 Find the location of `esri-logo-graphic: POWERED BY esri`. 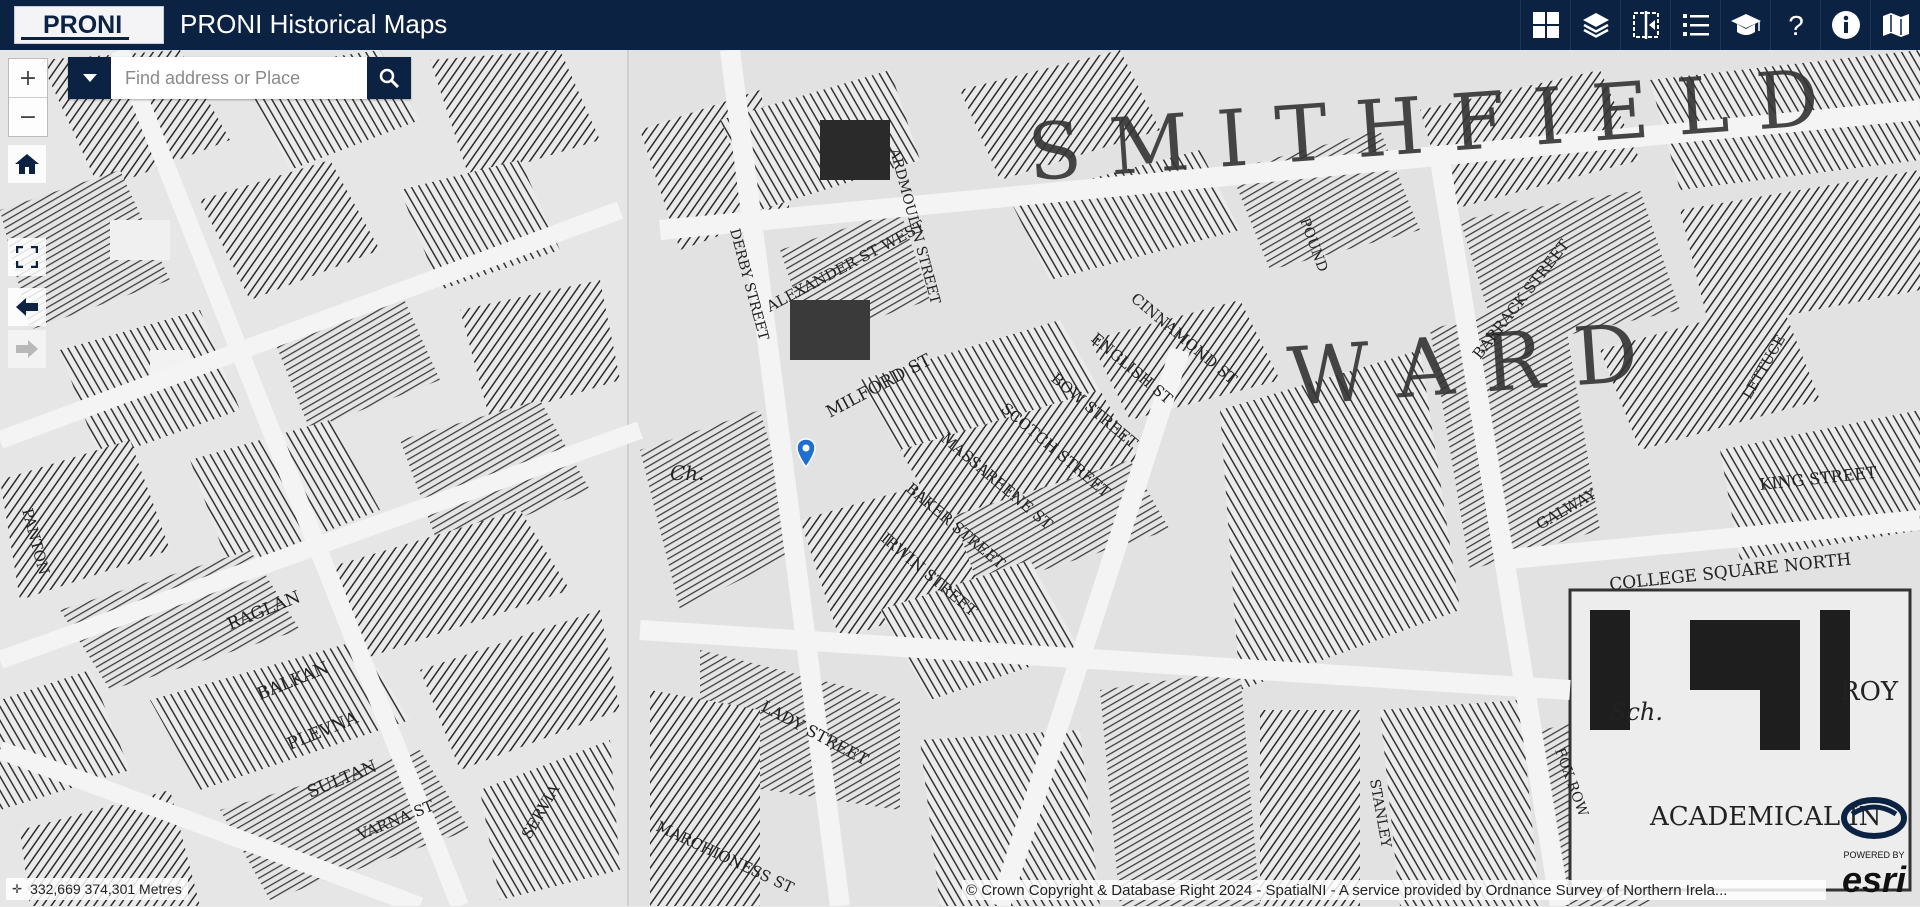

esri-logo-graphic: POWERED BY esri is located at coordinates (1874, 848).